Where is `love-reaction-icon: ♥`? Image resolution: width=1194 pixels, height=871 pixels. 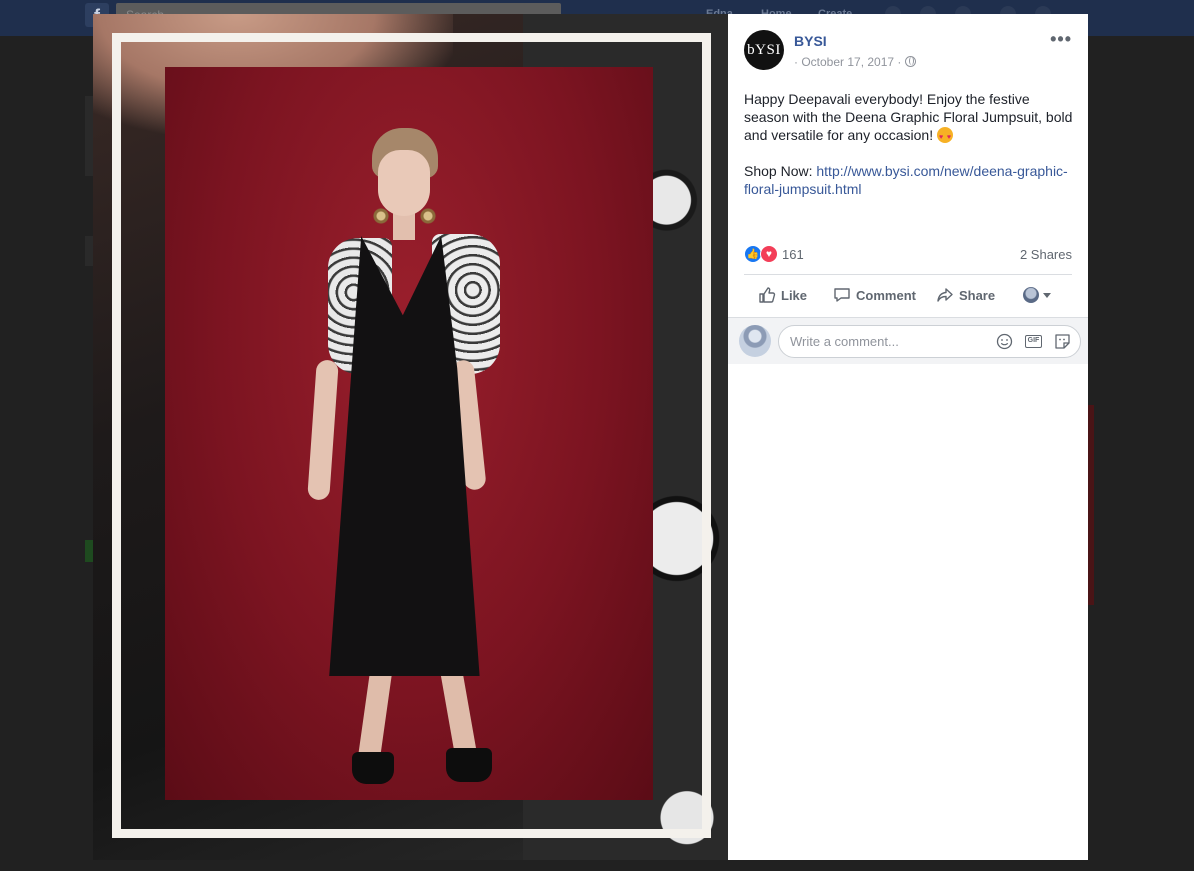
love-reaction-icon: ♥ is located at coordinates (769, 254).